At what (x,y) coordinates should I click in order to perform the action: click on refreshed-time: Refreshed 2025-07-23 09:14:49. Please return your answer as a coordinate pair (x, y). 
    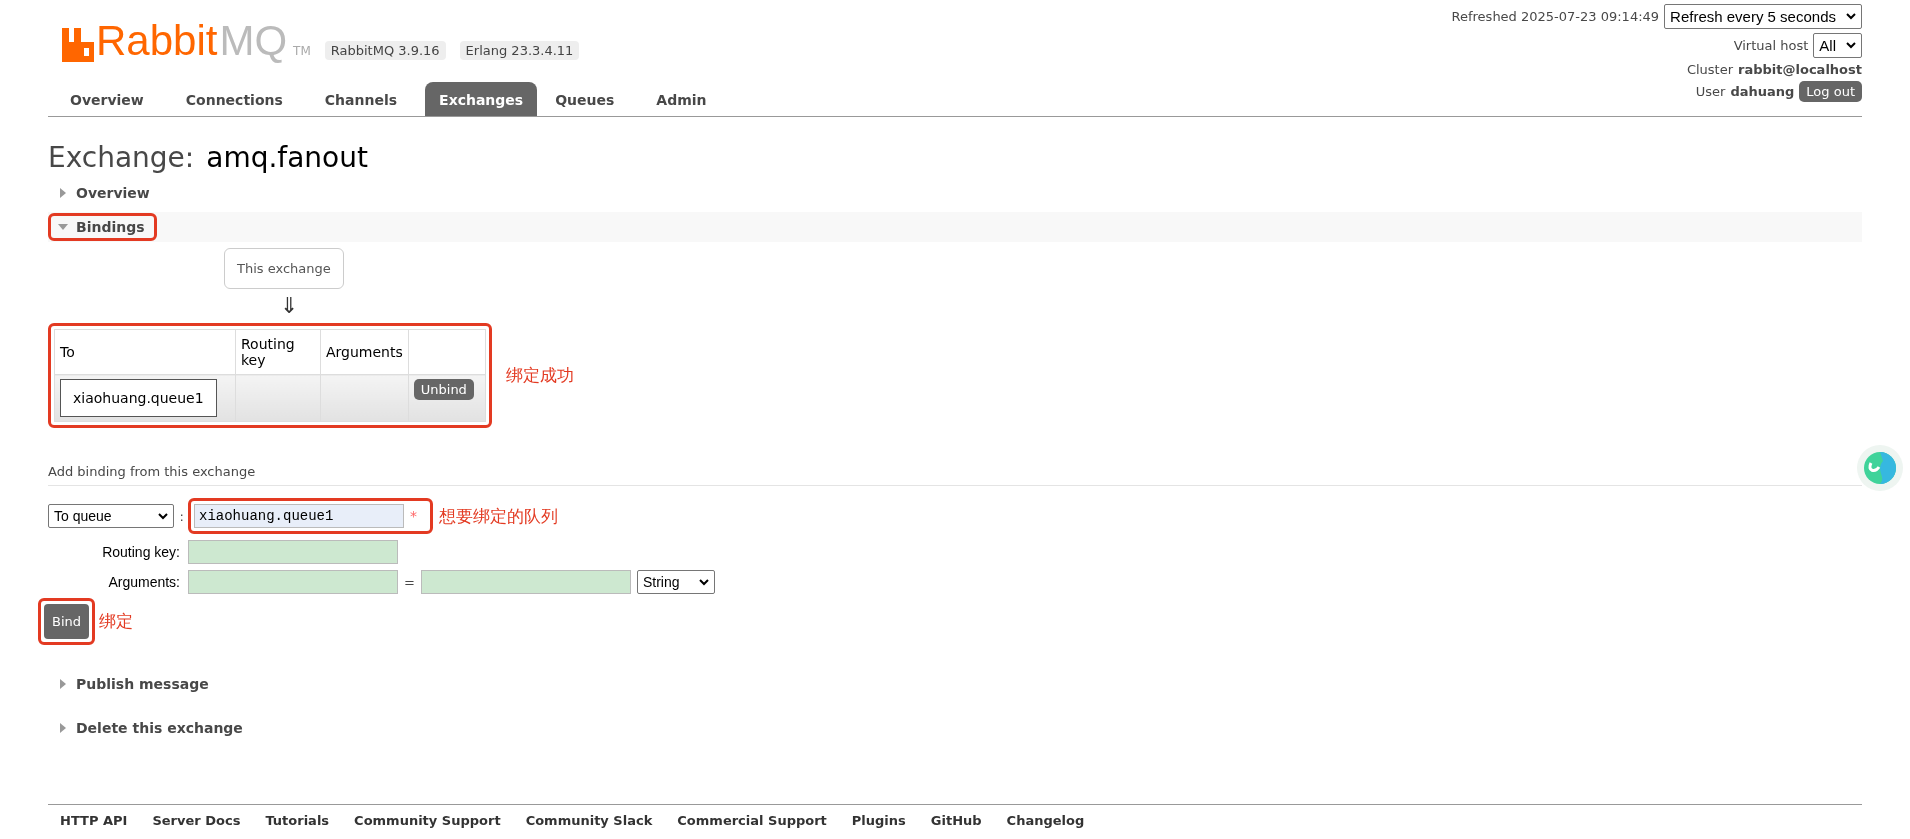
    Looking at the image, I should click on (1555, 16).